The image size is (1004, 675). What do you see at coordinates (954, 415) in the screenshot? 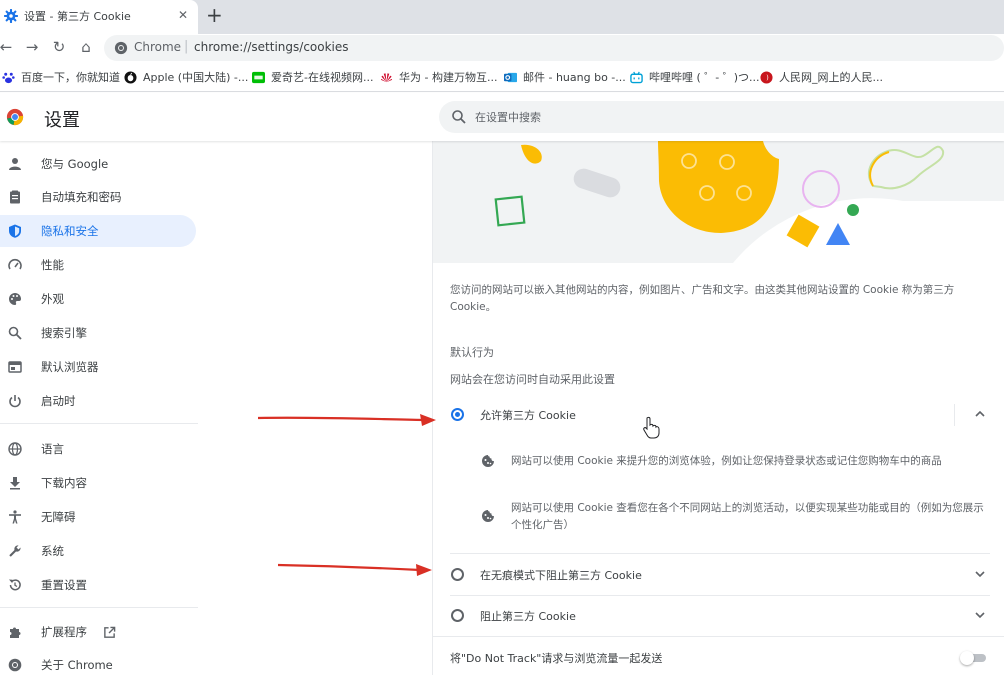
I see `row-separator` at bounding box center [954, 415].